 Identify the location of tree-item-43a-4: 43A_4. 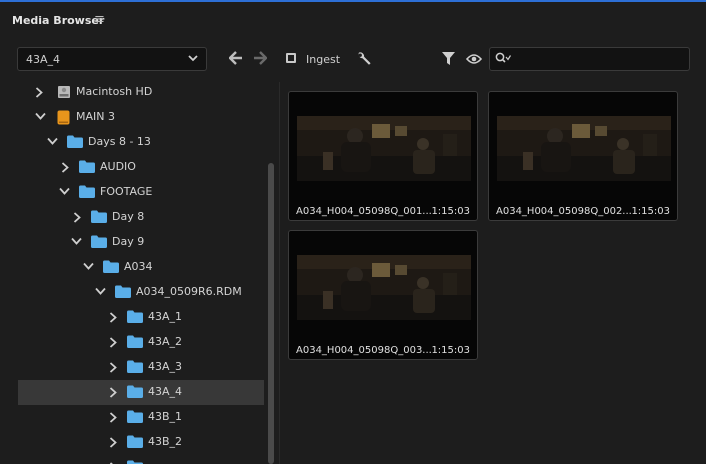
(141, 392).